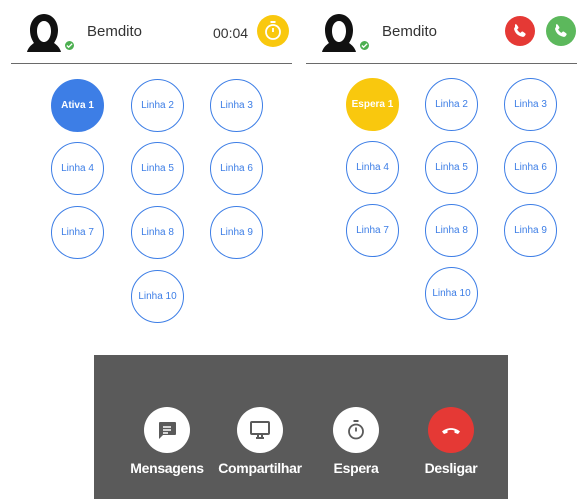 The height and width of the screenshot is (499, 577). I want to click on reject-call-button, so click(520, 31).